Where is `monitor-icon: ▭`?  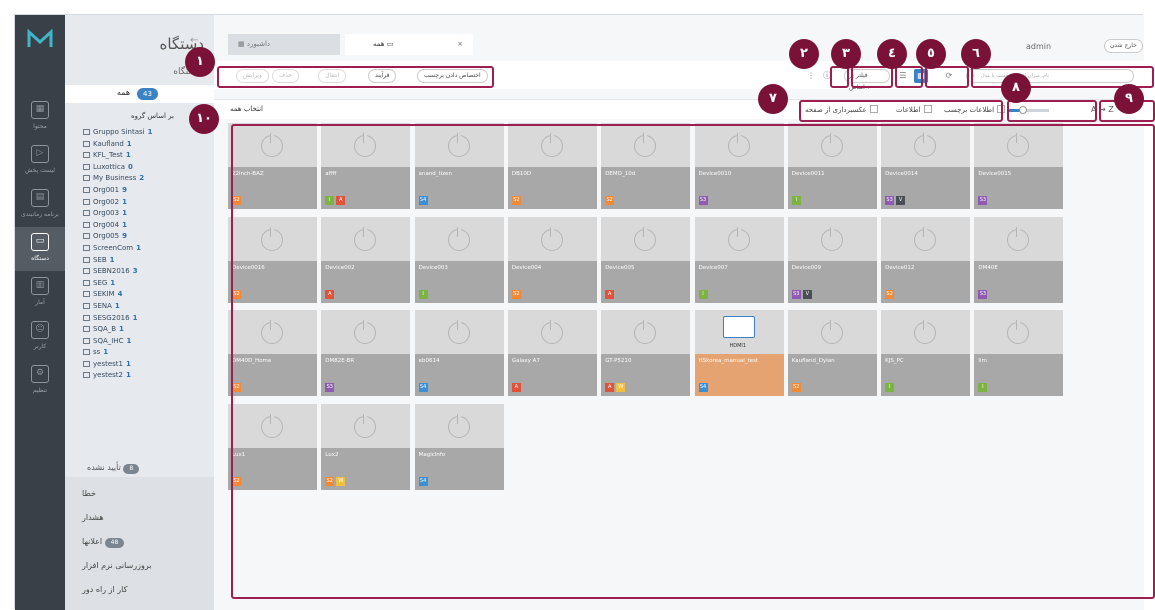
monitor-icon: ▭ is located at coordinates (390, 44).